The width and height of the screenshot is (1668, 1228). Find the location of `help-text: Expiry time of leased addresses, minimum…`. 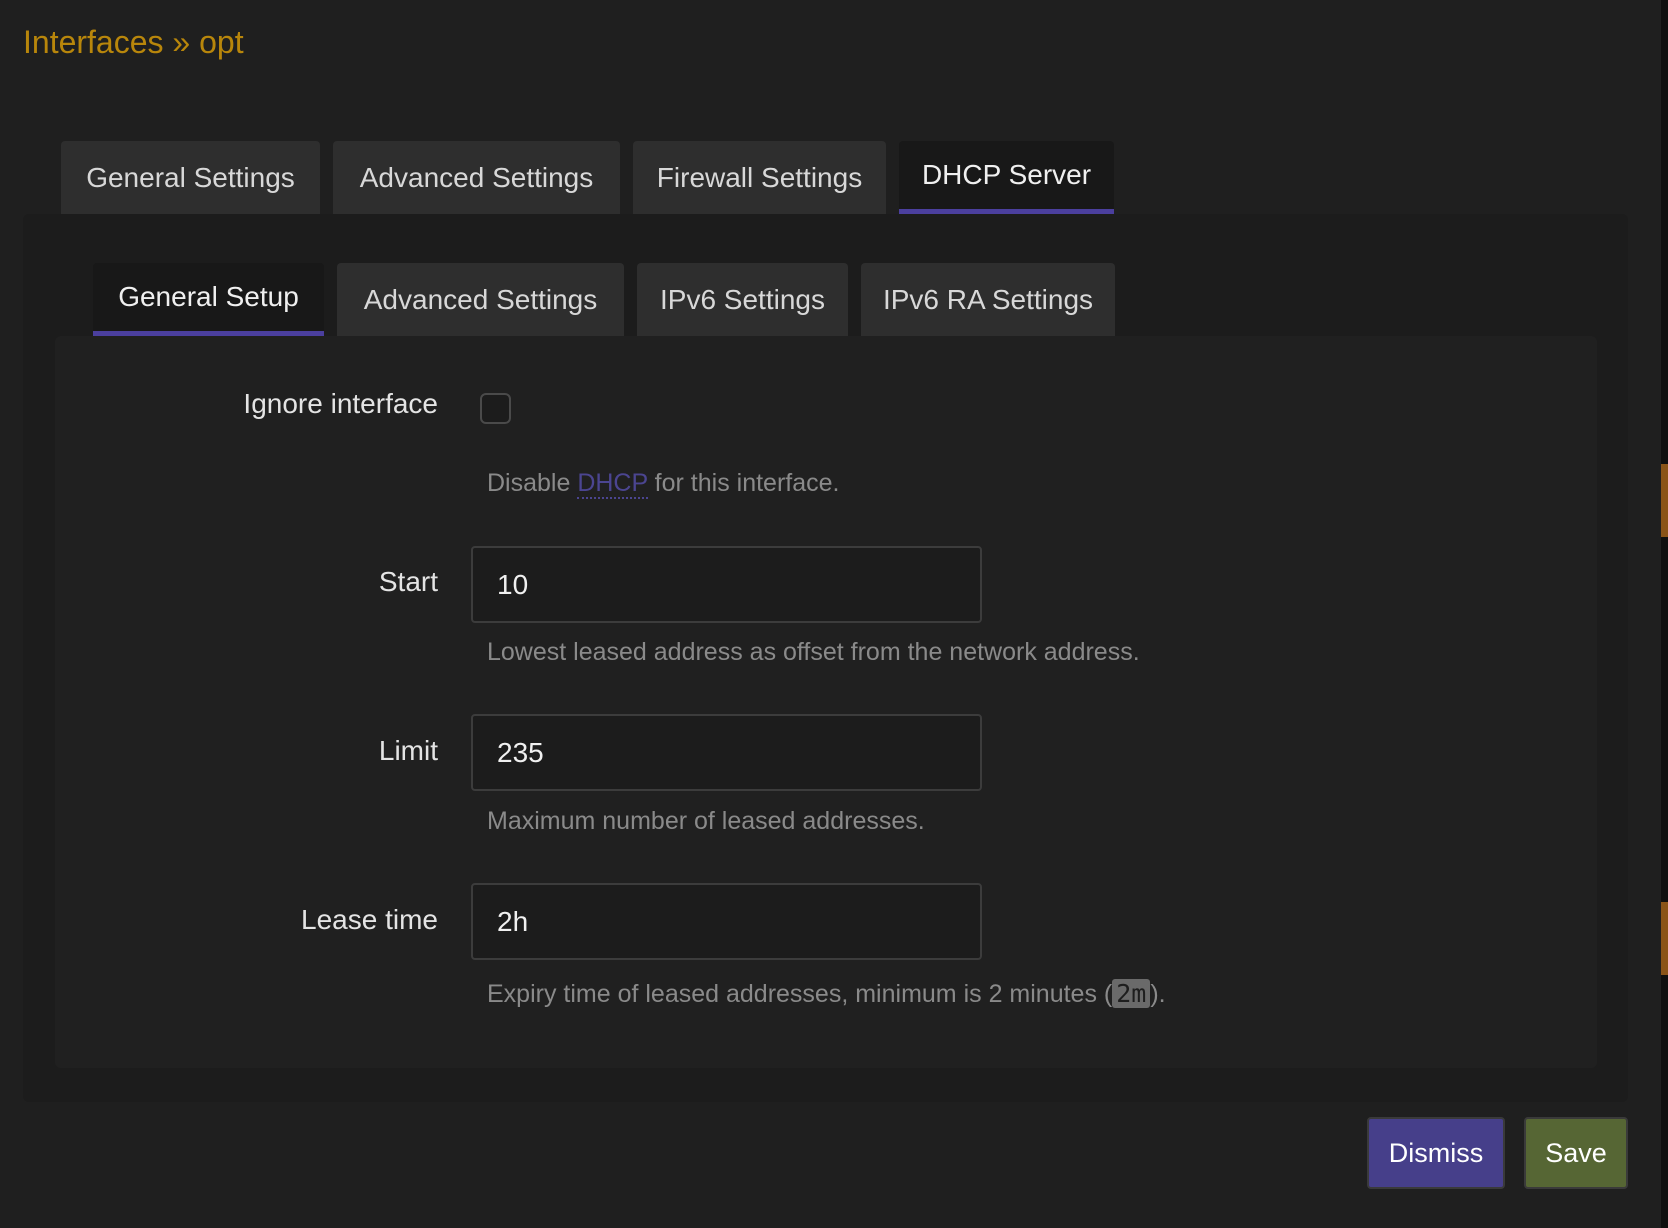

help-text: Expiry time of leased addresses, minimum… is located at coordinates (800, 994).